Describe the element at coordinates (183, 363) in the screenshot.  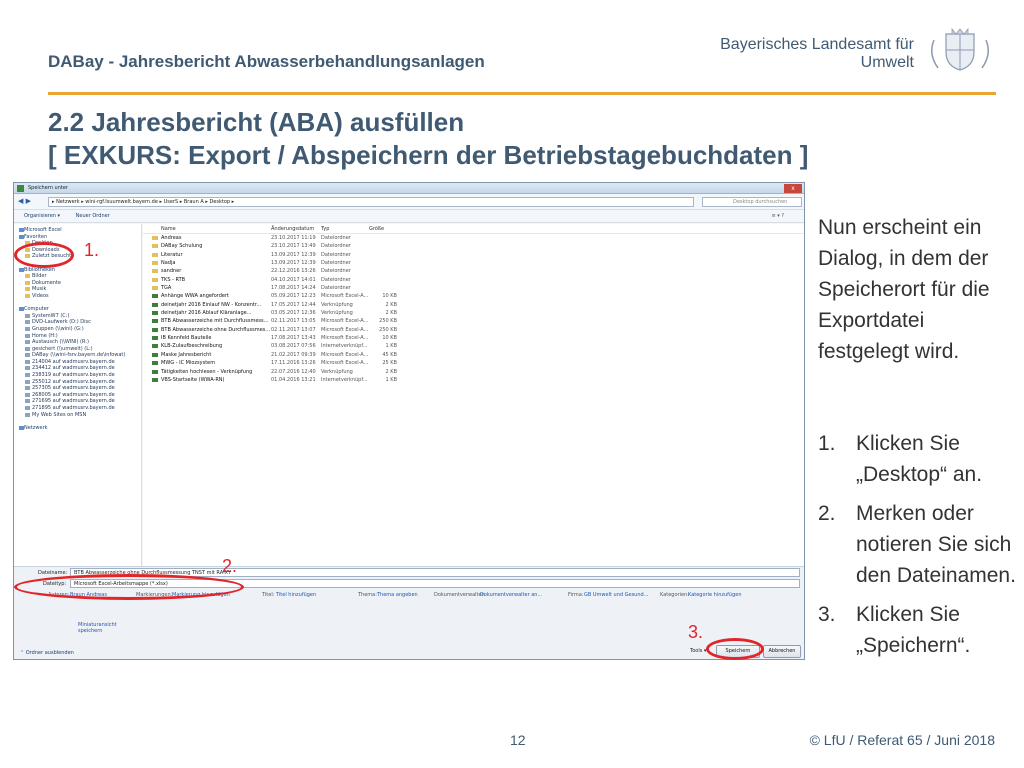
I see `file-name: MWG - IC Miozsystem` at that location.